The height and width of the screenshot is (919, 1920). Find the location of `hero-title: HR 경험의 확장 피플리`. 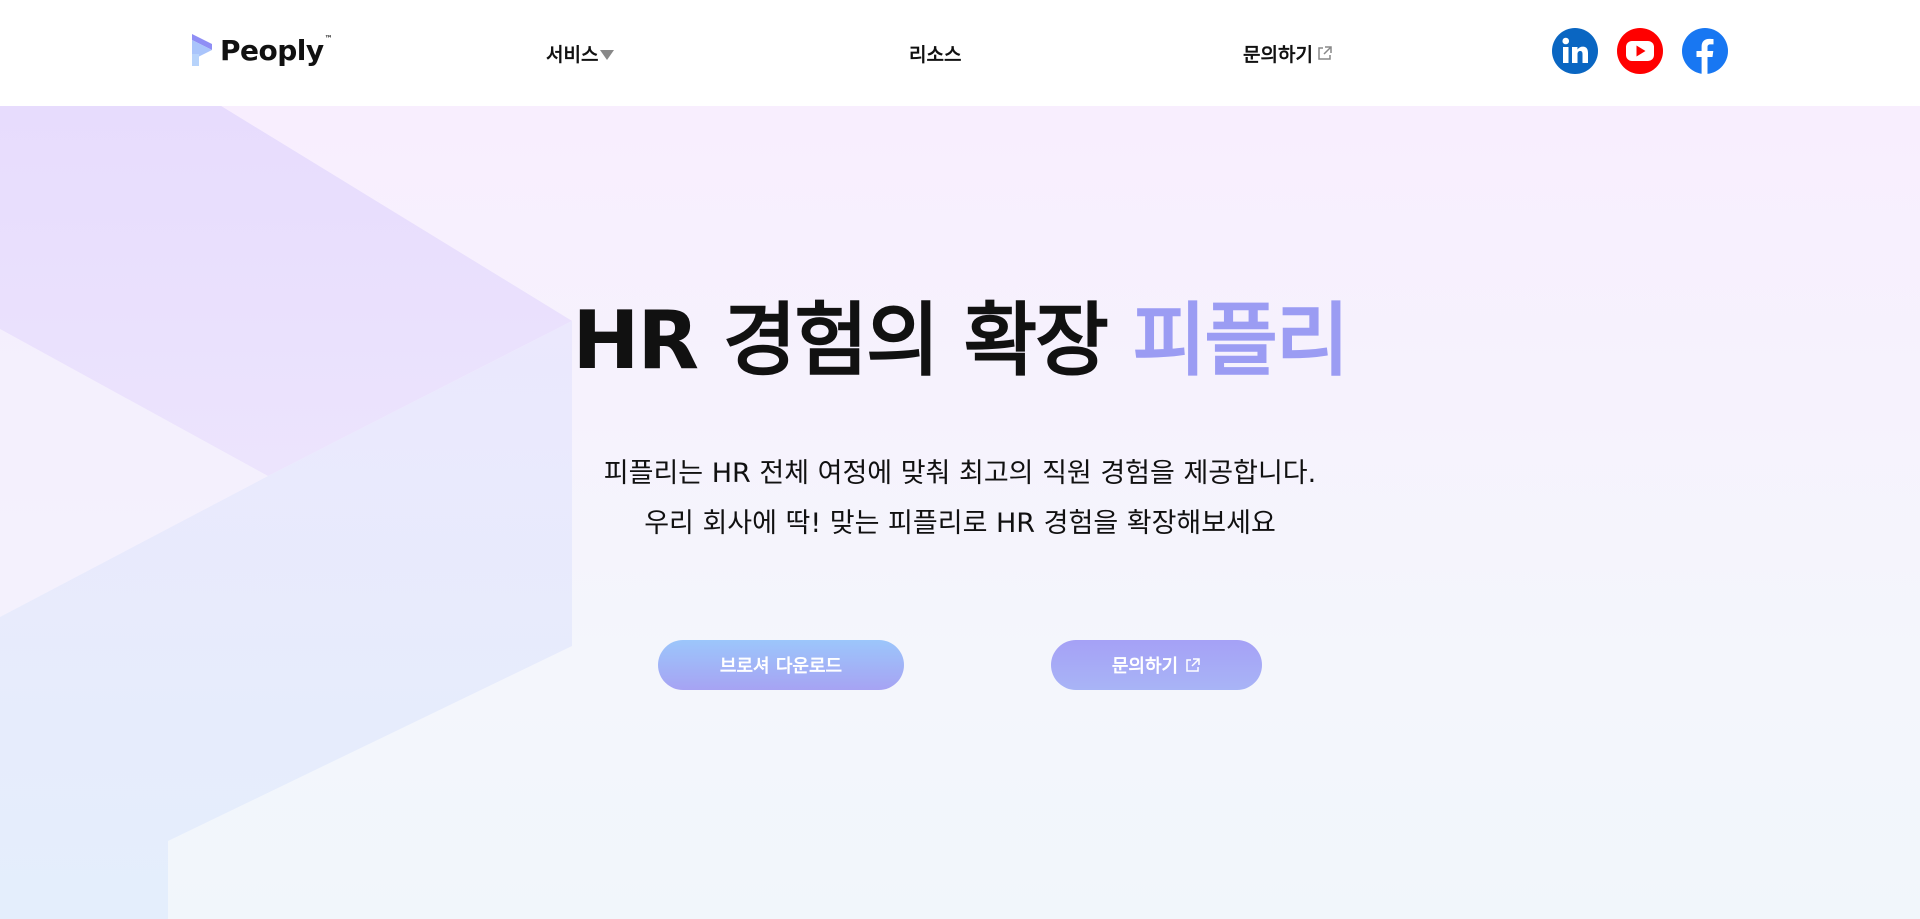

hero-title: HR 경험의 확장 피플리 is located at coordinates (960, 334).